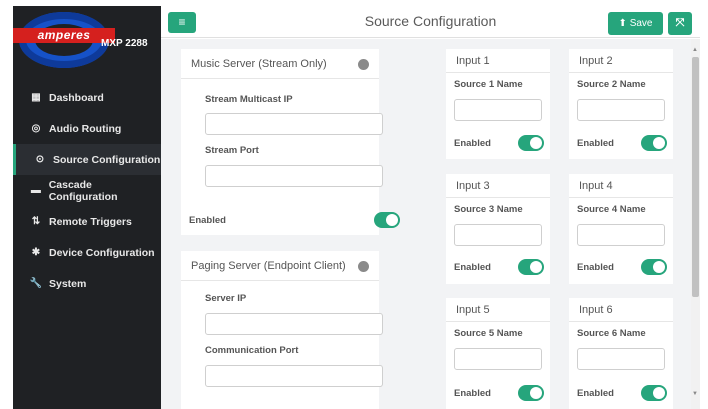 This screenshot has height=409, width=708. What do you see at coordinates (488, 209) in the screenshot?
I see `source-name-label: Source 3 Name` at bounding box center [488, 209].